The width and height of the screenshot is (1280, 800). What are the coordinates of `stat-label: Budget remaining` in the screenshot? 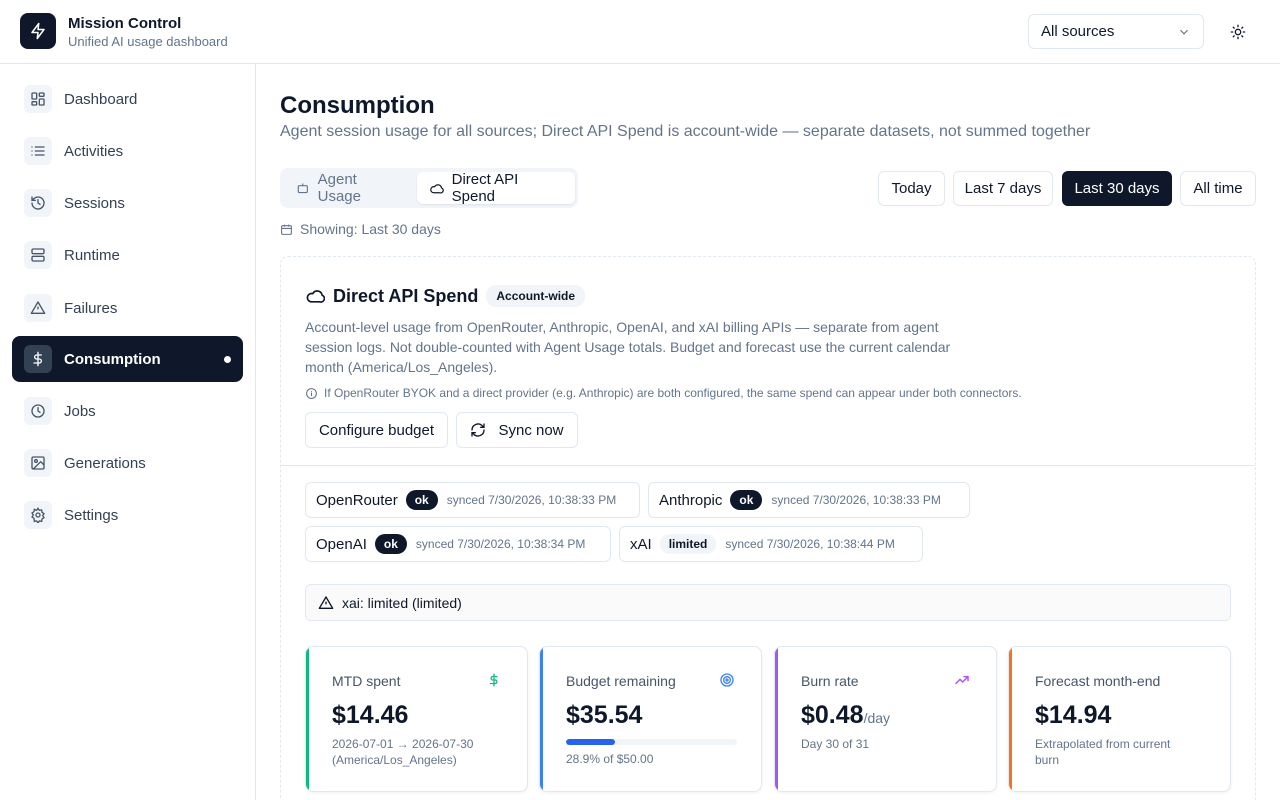 It's located at (621, 681).